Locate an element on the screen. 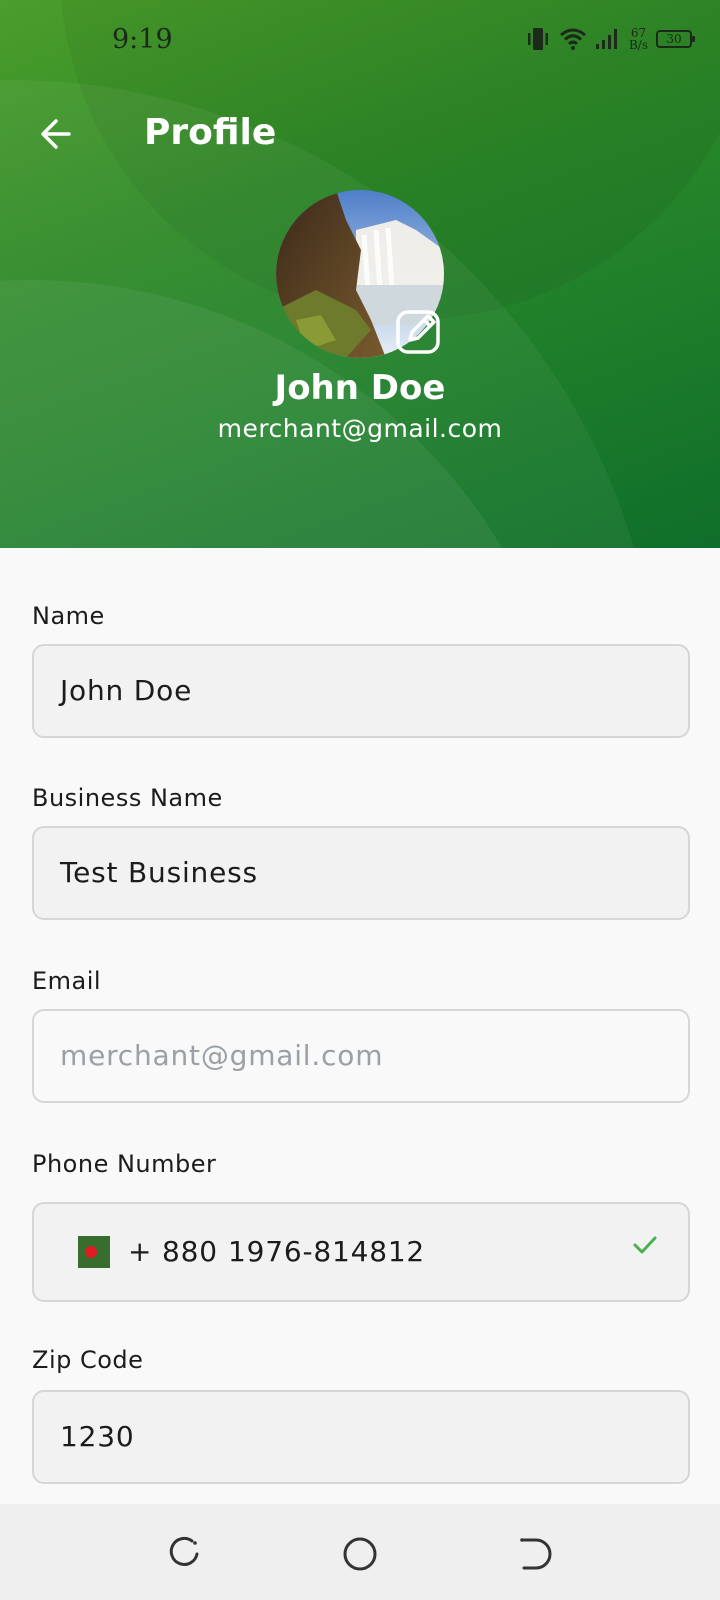  home-icon is located at coordinates (360, 1554).